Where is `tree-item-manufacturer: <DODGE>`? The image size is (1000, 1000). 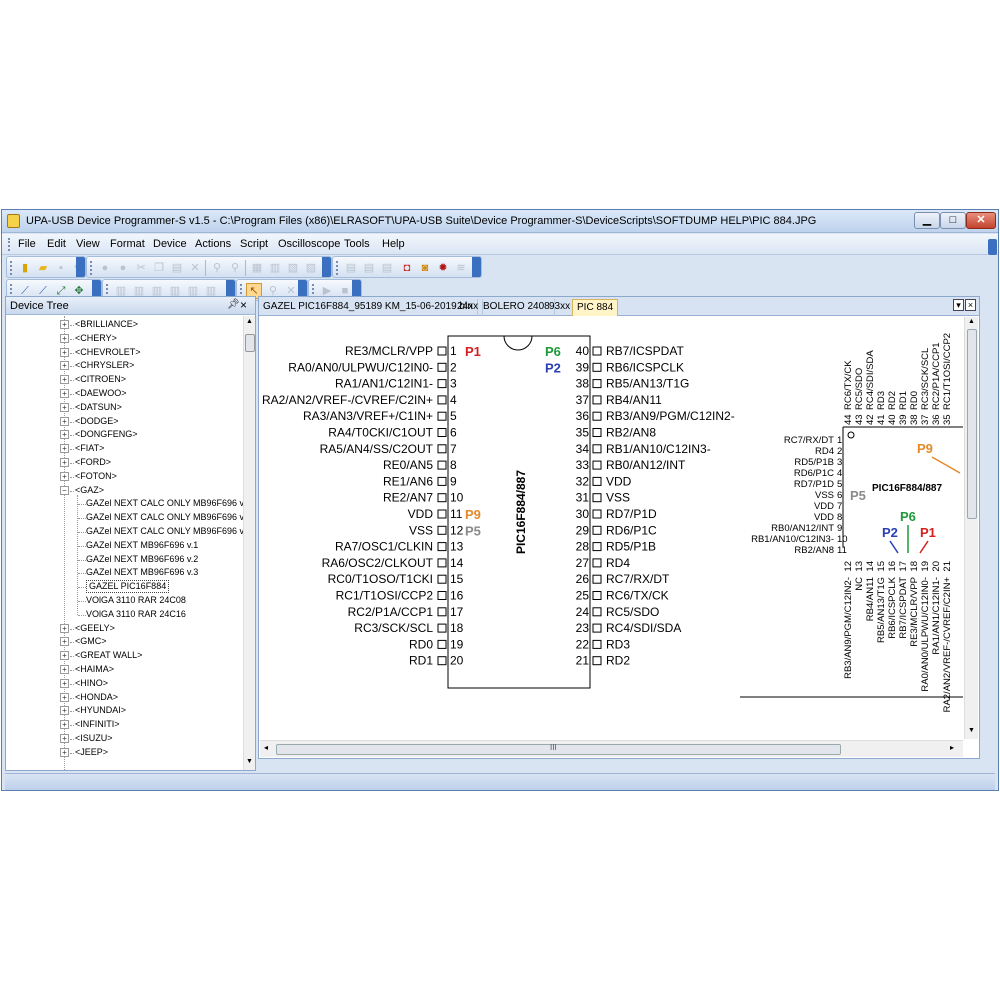
tree-item-manufacturer: <DODGE> is located at coordinates (97, 421).